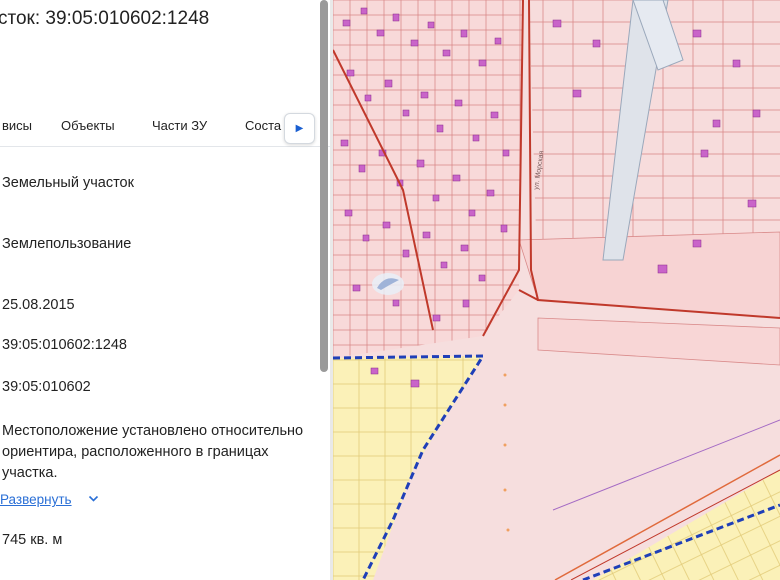  Describe the element at coordinates (324, 186) in the screenshot. I see `panel-scrollbar` at that location.